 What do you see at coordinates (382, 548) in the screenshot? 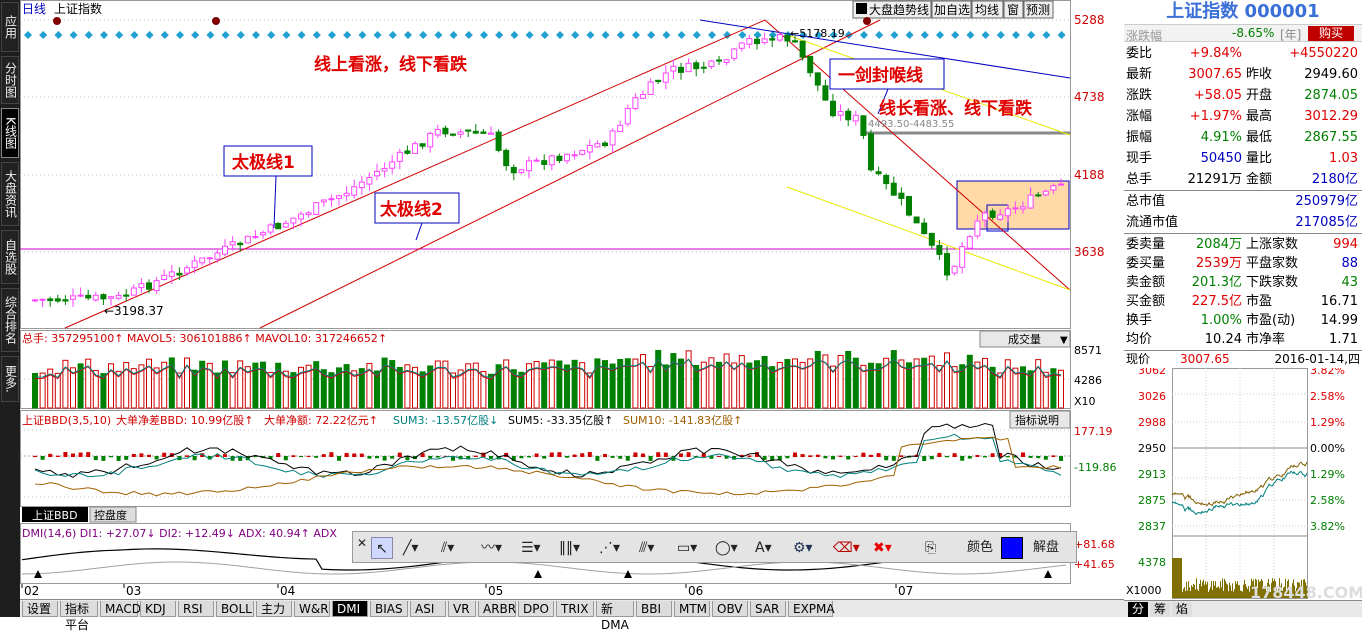
I see `cursor-icon: ↖` at bounding box center [382, 548].